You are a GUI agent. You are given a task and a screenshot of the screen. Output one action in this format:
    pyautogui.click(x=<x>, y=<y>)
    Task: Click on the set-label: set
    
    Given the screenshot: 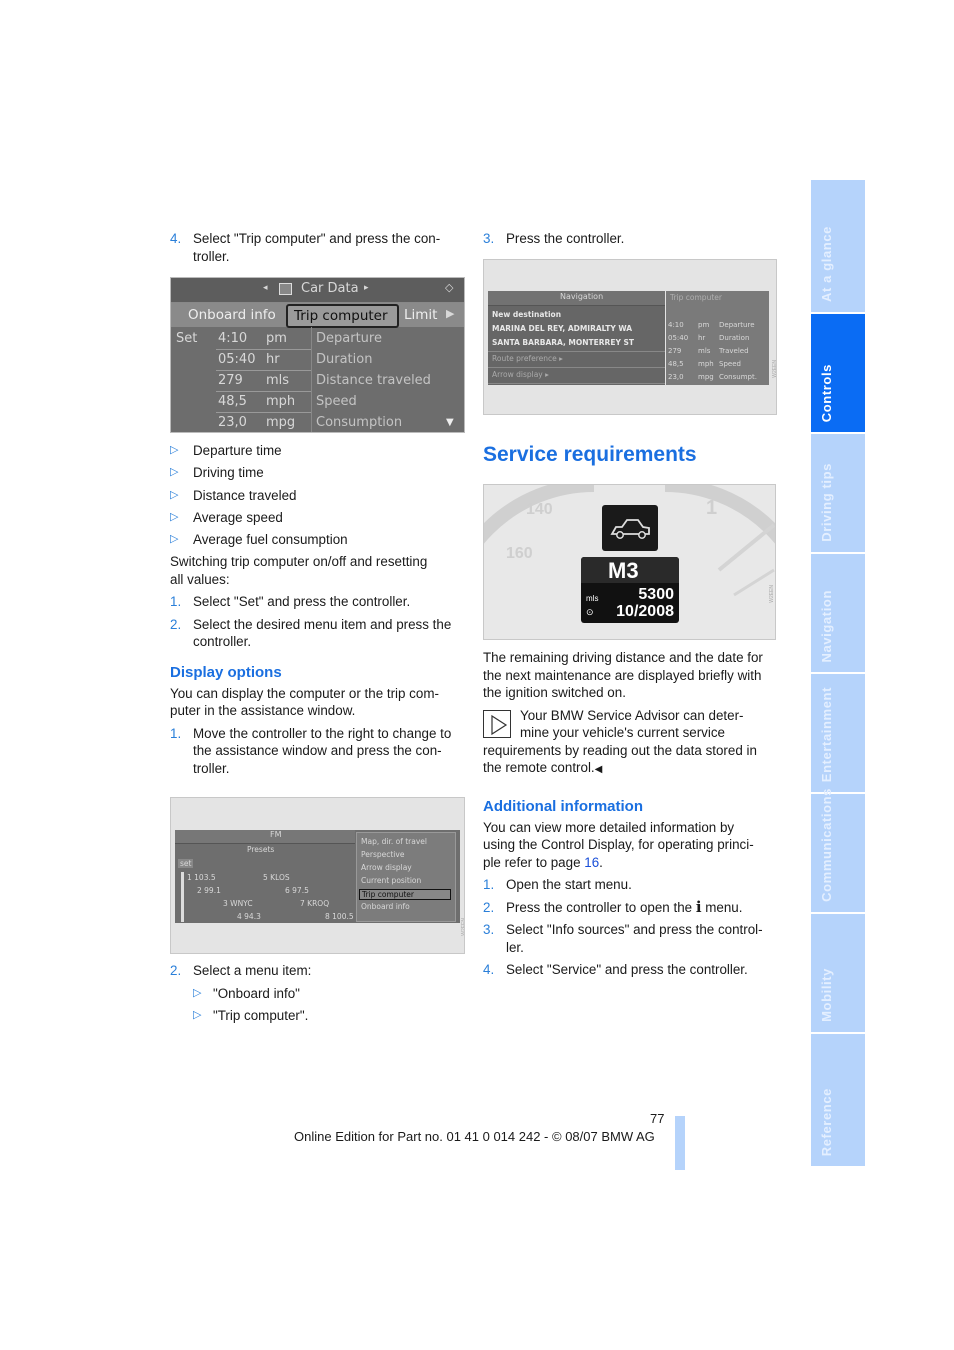 What is the action you would take?
    pyautogui.click(x=186, y=863)
    